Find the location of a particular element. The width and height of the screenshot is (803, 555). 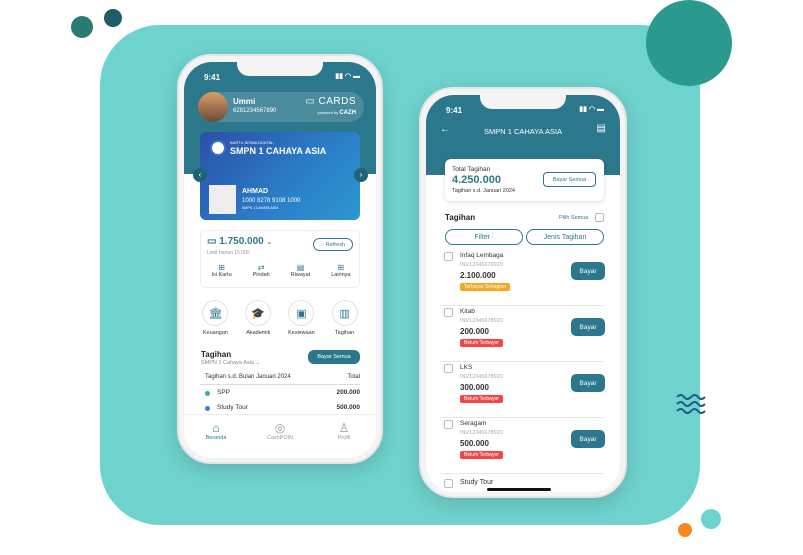

fingerprint-icon: ◎ is located at coordinates (280, 428).